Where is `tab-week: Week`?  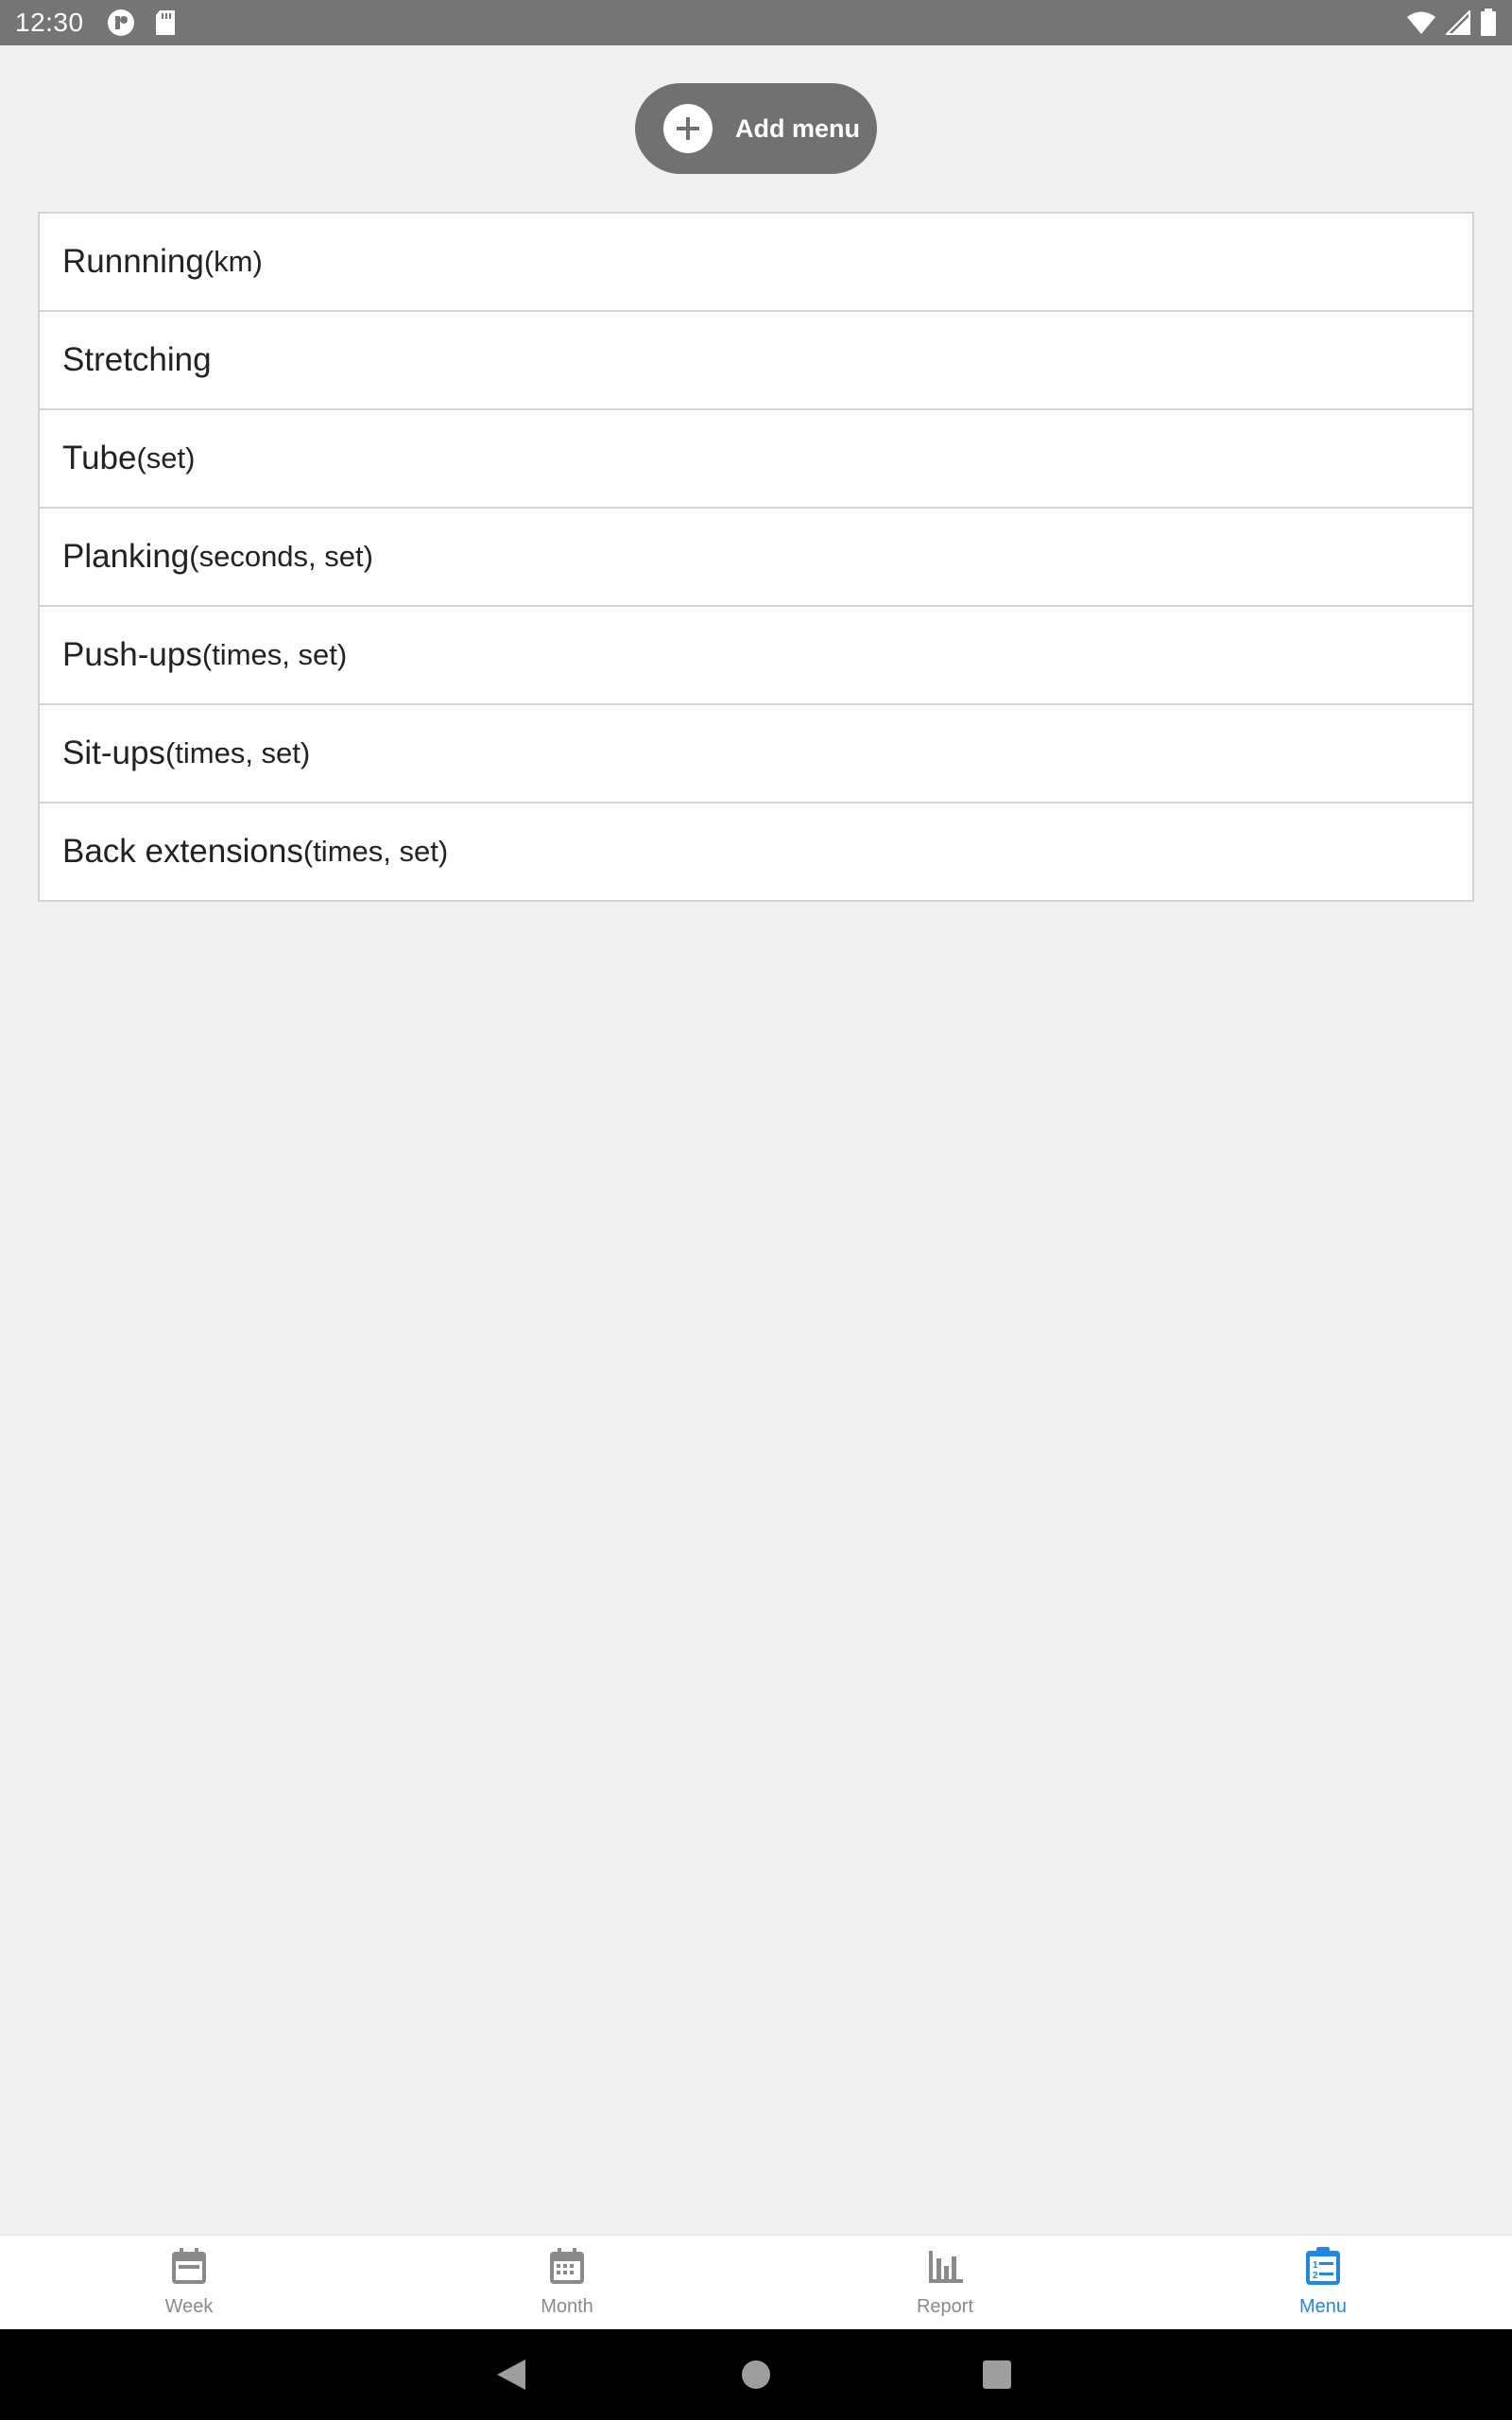
tab-week: Week is located at coordinates (189, 2283).